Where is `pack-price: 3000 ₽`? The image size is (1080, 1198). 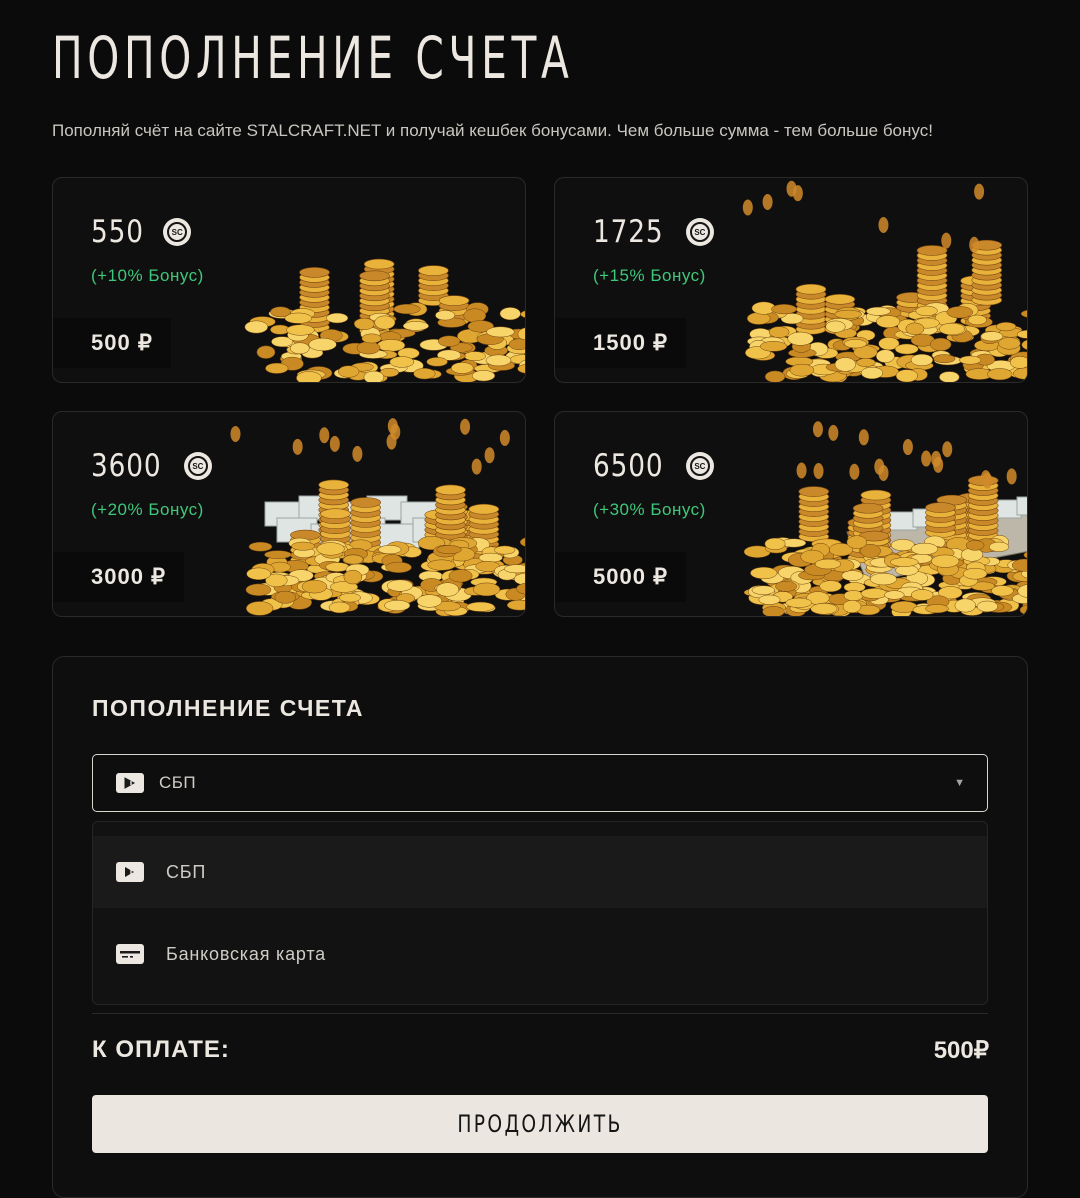 pack-price: 3000 ₽ is located at coordinates (119, 577).